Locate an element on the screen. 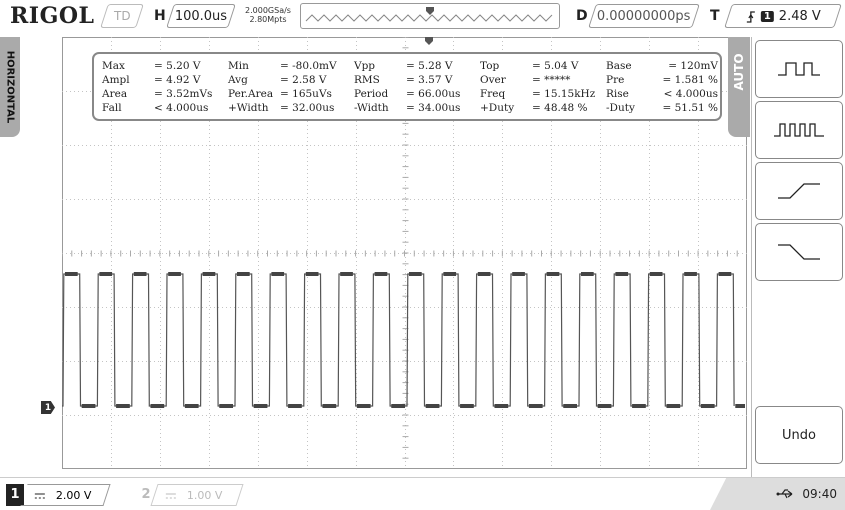 This screenshot has width=845, height=510. measurement-name: Ampl is located at coordinates (116, 80).